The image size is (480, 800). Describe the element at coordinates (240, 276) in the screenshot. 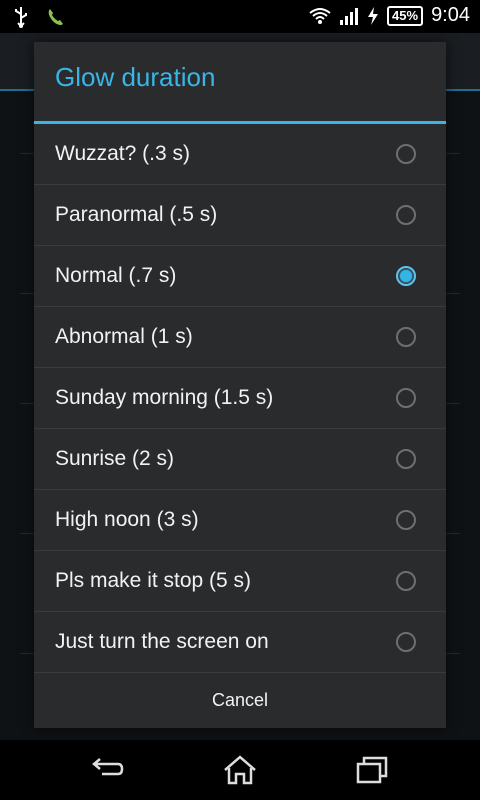

I see `option-item: Normal (.7 s)` at that location.